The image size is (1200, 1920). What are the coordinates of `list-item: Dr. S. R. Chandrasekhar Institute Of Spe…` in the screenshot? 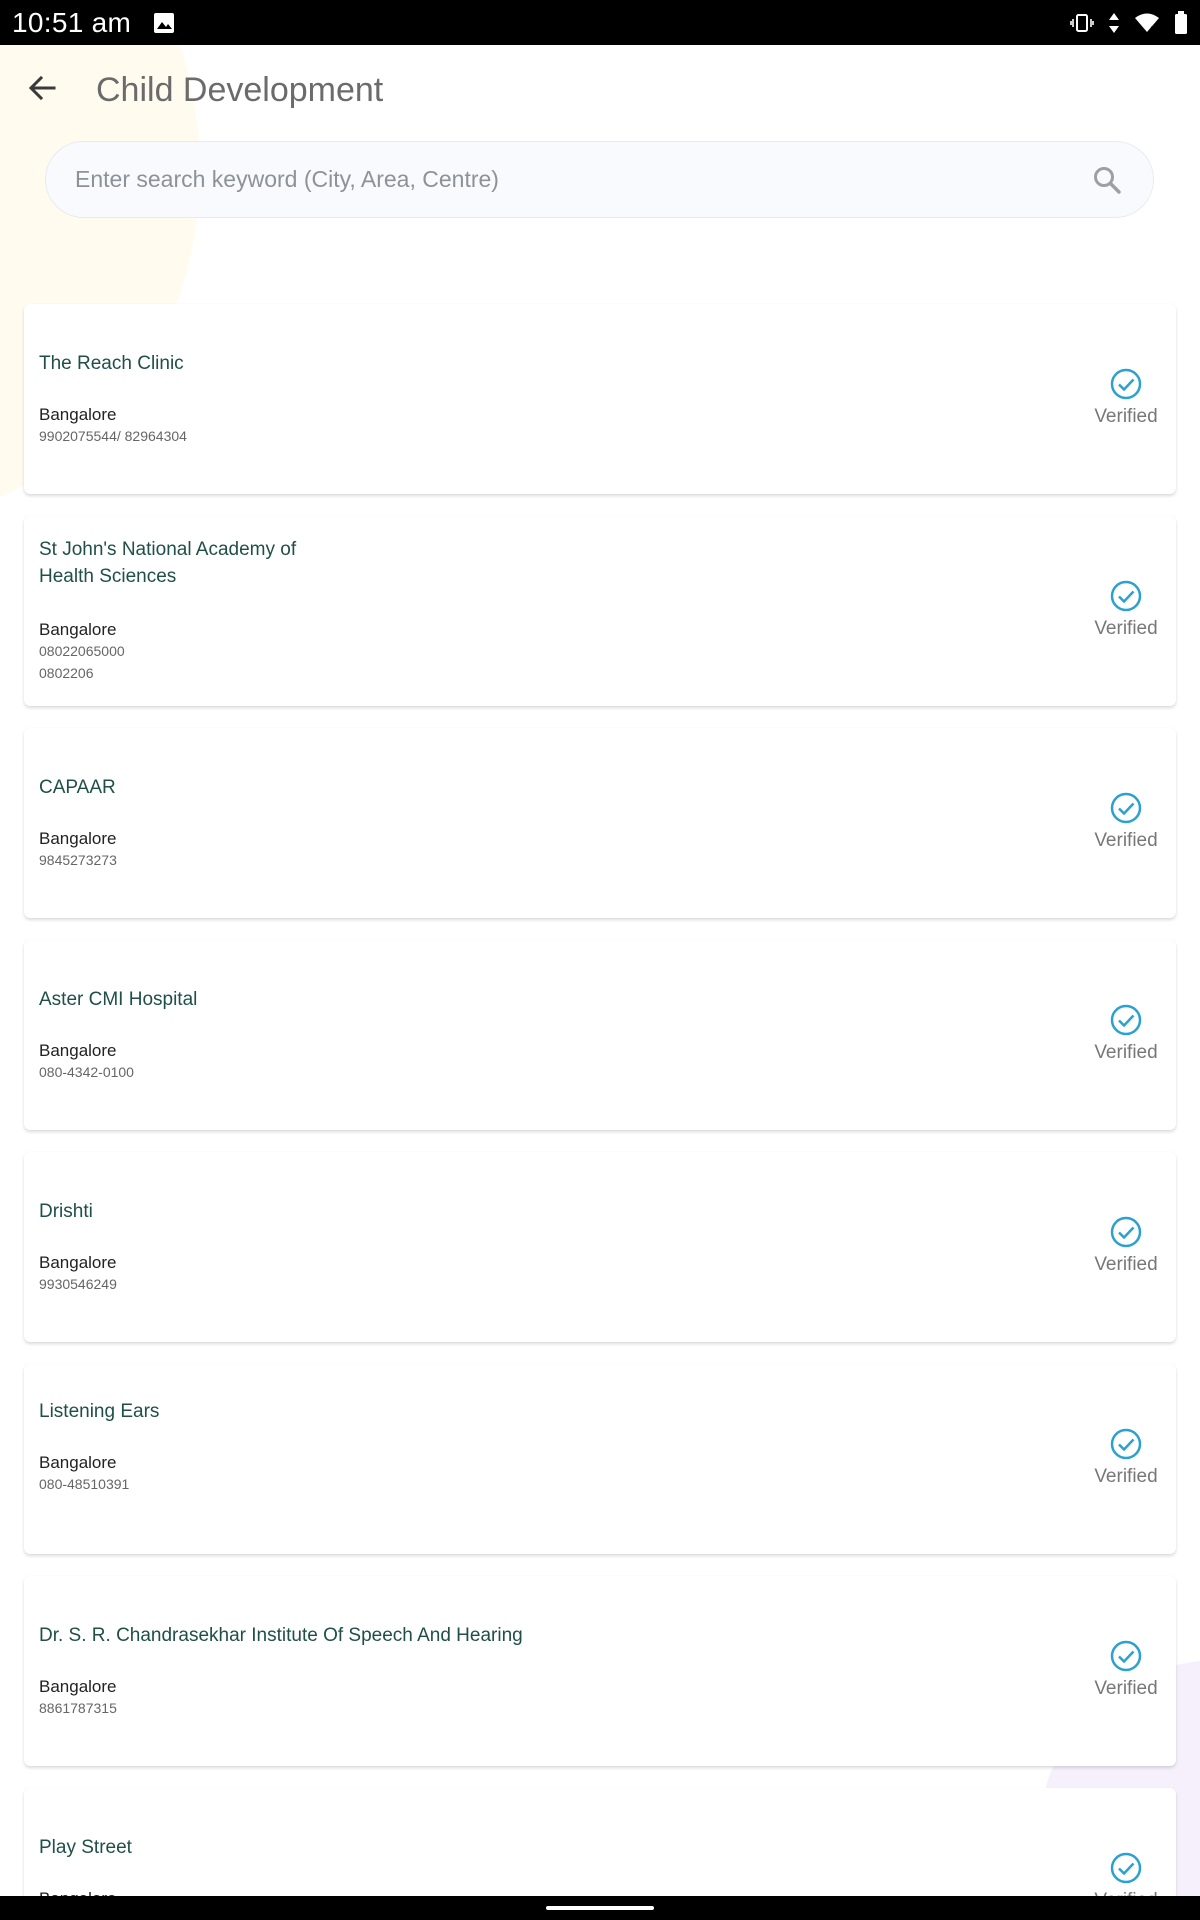 It's located at (600, 1671).